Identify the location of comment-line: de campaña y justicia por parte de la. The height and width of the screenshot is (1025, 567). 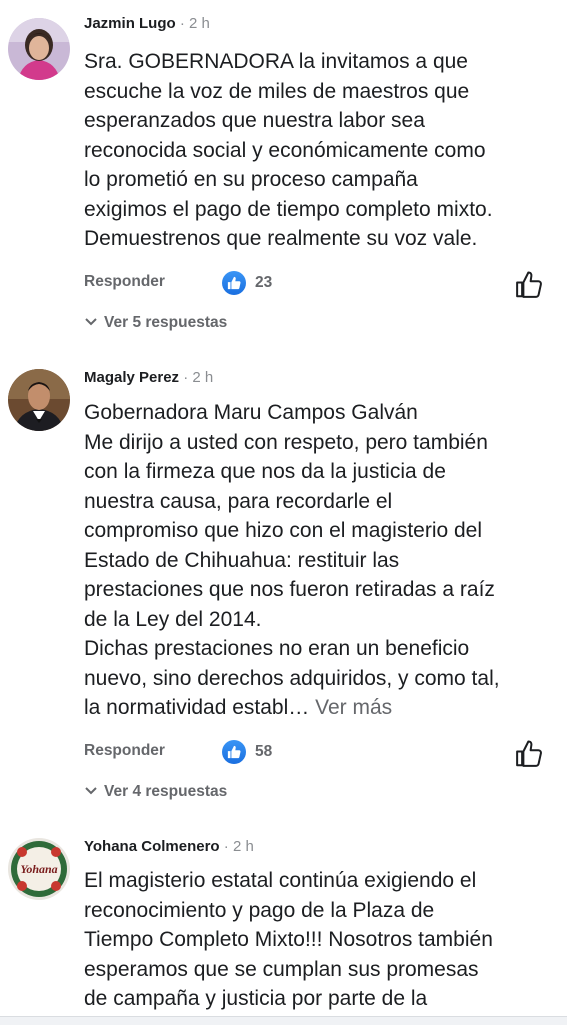
(256, 998).